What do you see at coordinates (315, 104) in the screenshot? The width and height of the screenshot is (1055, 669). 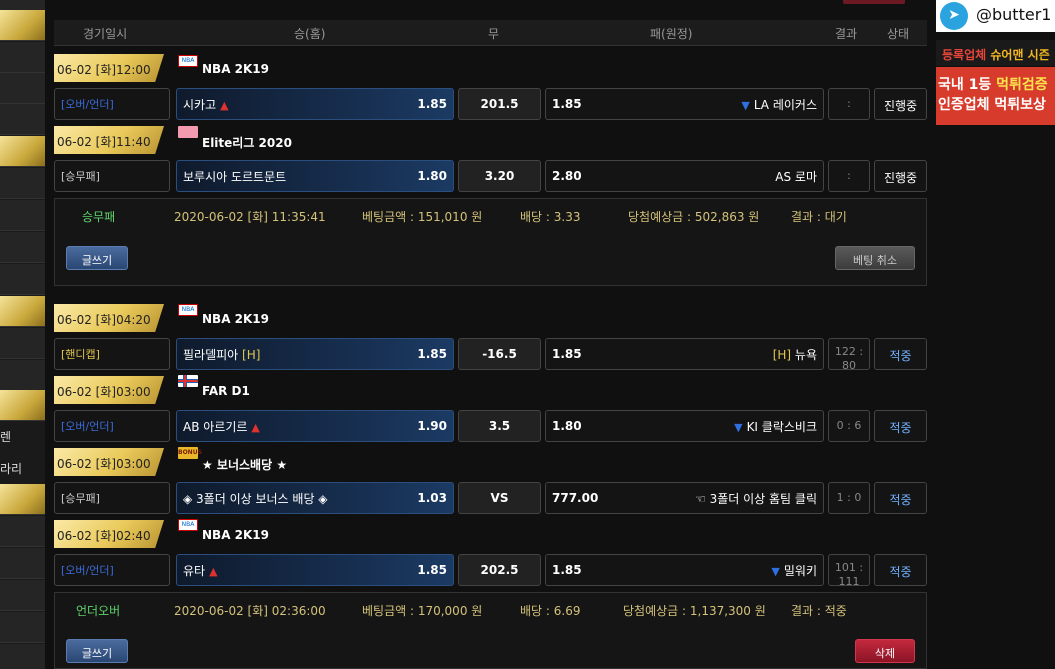 I see `home-team-button: 시카고 ▲ 1.85` at bounding box center [315, 104].